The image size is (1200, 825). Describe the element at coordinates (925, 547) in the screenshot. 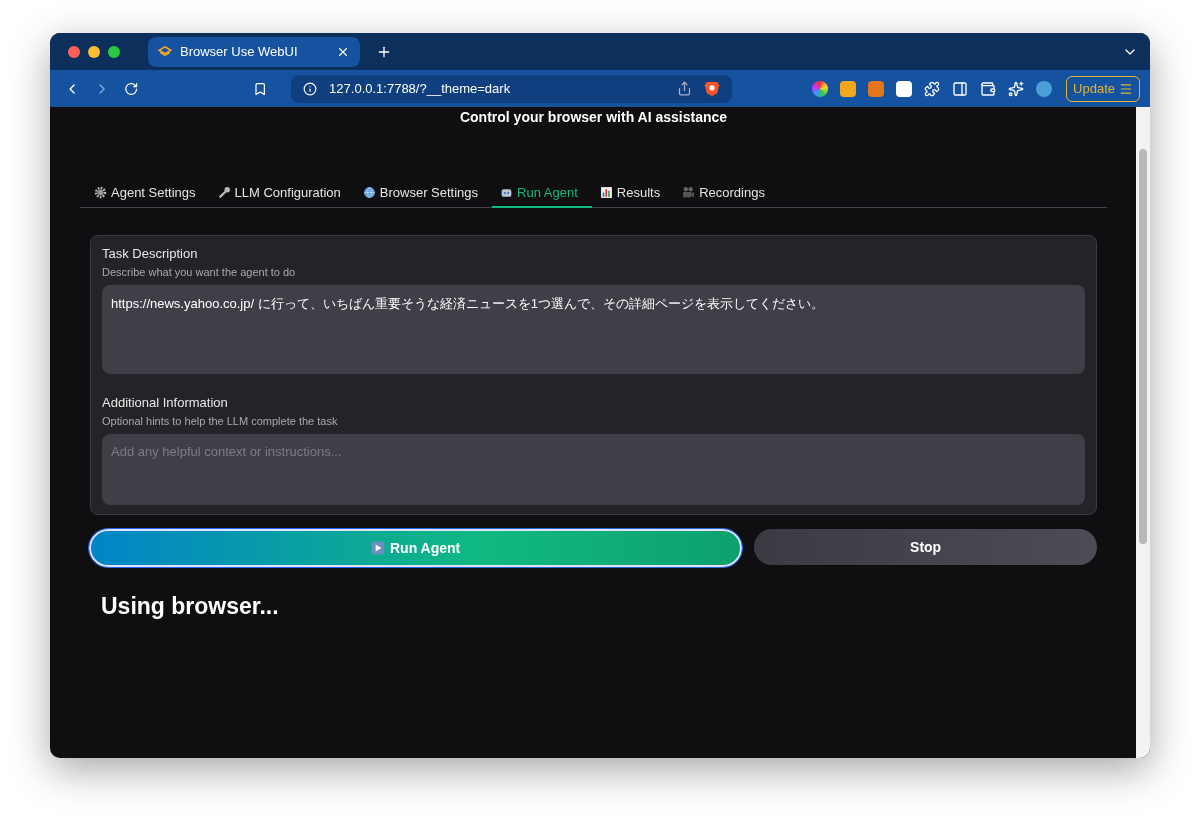

I see `stop-button: Stop` at that location.